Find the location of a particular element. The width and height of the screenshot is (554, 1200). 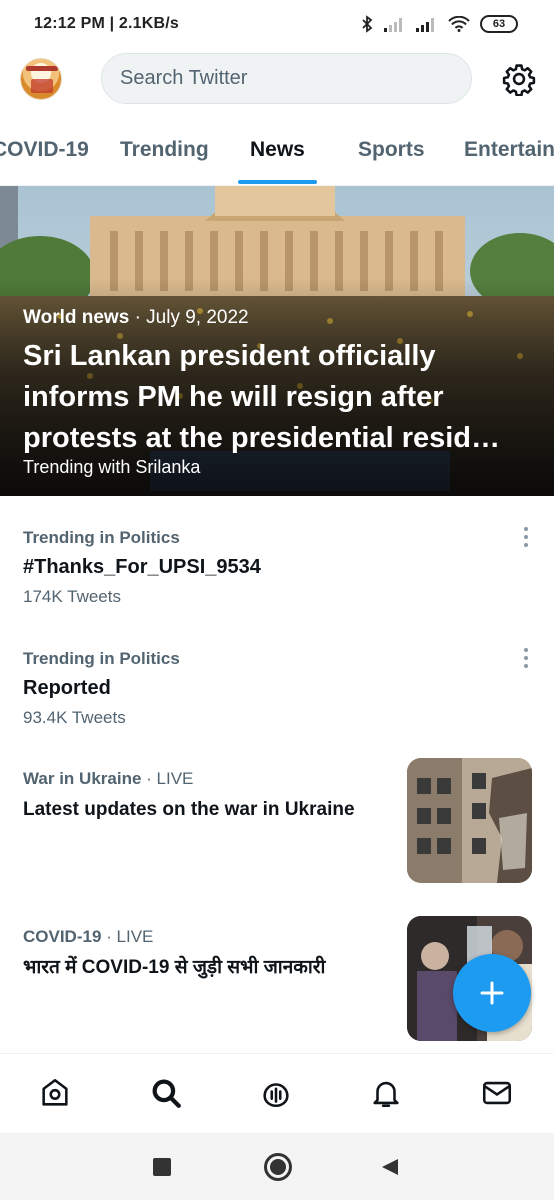

tab-news: News is located at coordinates (277, 150).